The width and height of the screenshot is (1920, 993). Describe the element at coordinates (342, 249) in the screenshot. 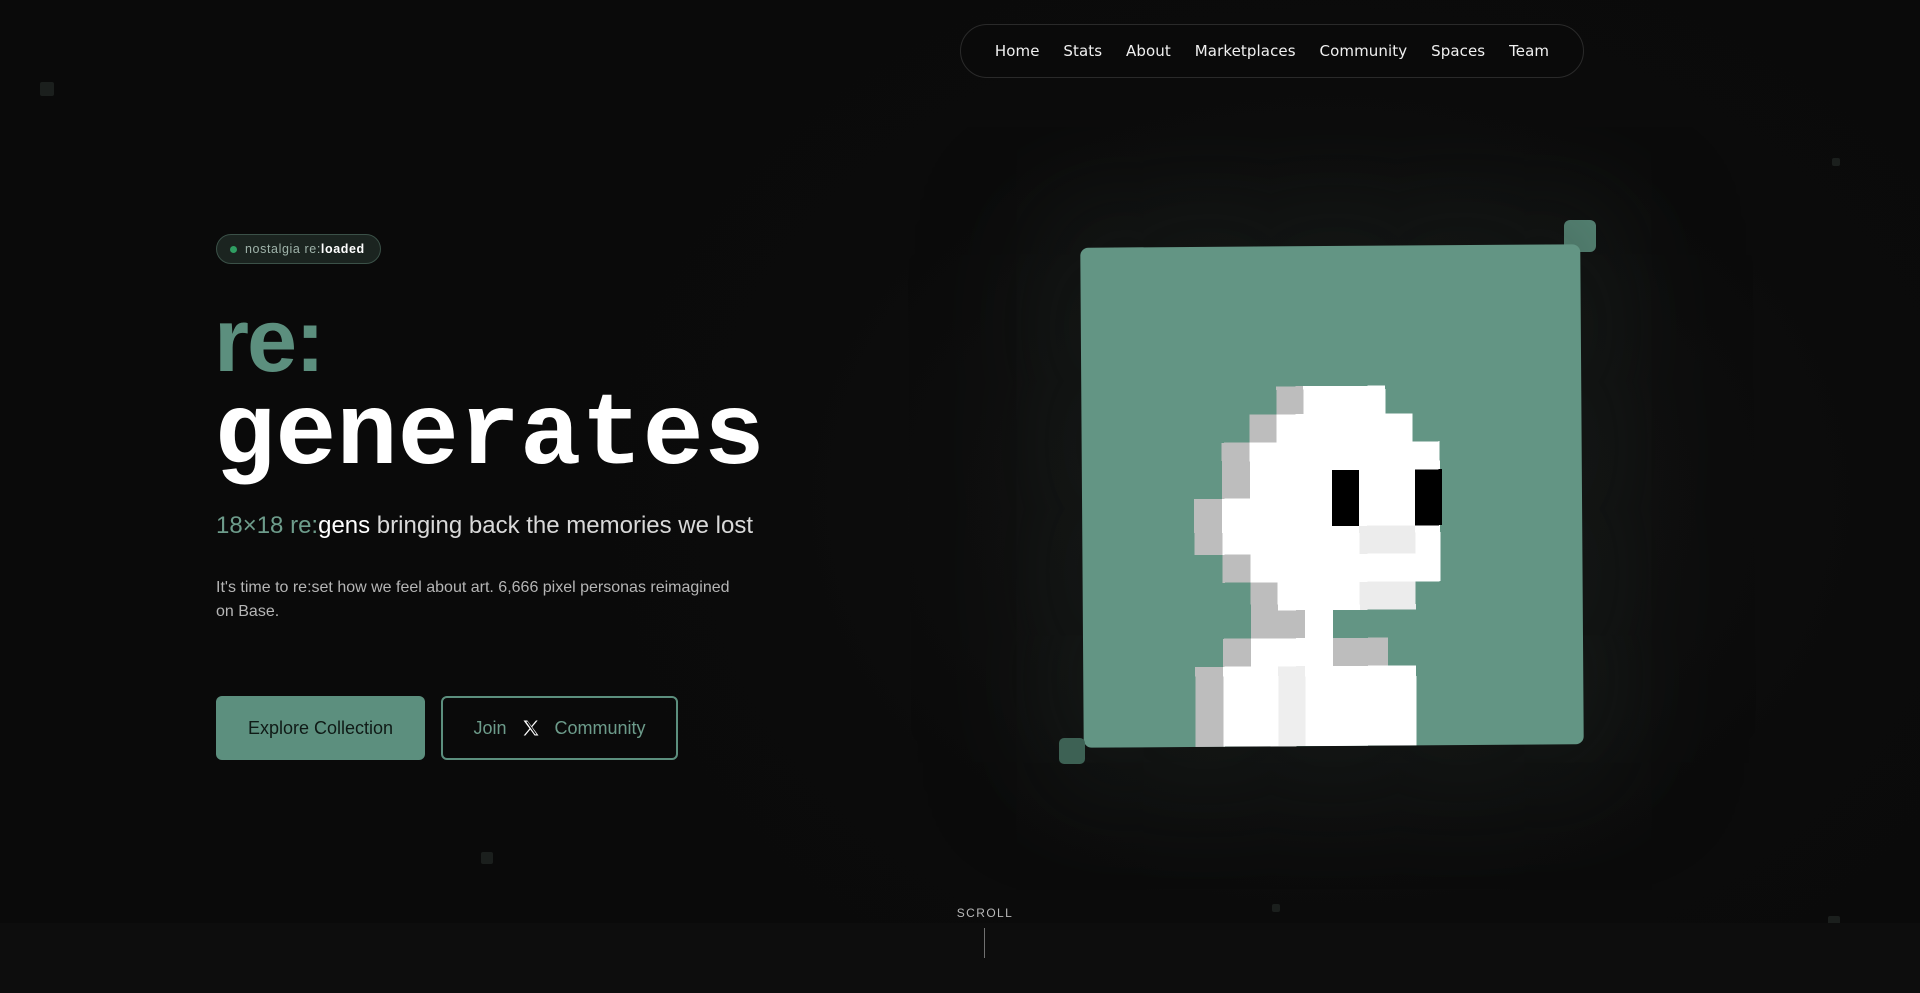

I see `badge-bold: loaded` at that location.